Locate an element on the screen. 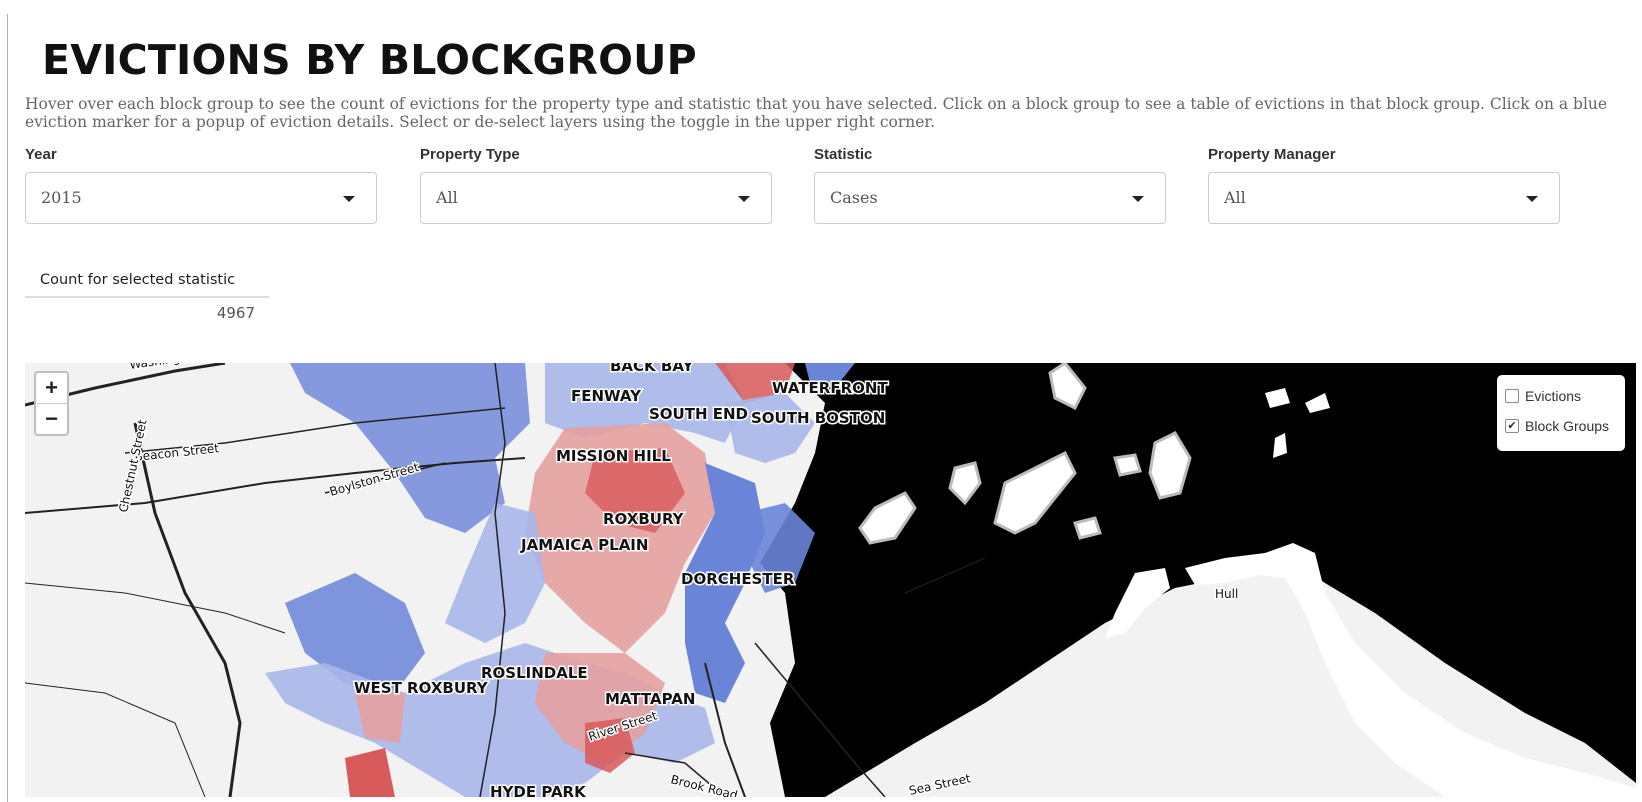 This screenshot has height=802, width=1642. layer-label: Evictions is located at coordinates (1553, 396).